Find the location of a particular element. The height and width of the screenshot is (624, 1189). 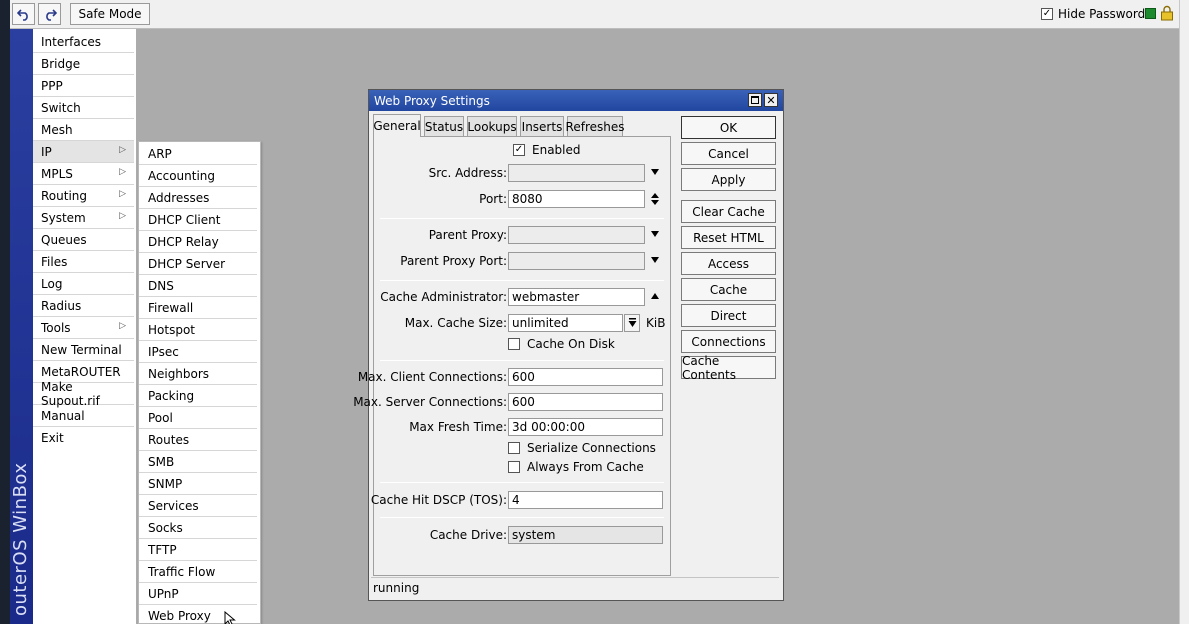

apply-button: Apply is located at coordinates (728, 179).